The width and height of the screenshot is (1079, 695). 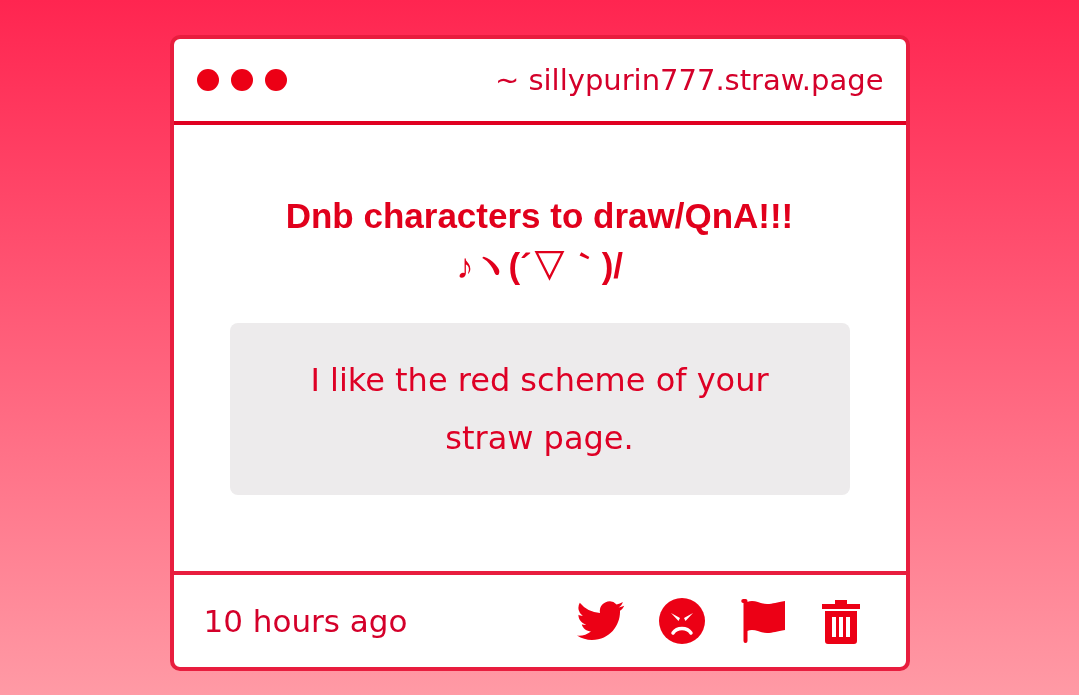 I want to click on window-dots-icon, so click(x=241, y=80).